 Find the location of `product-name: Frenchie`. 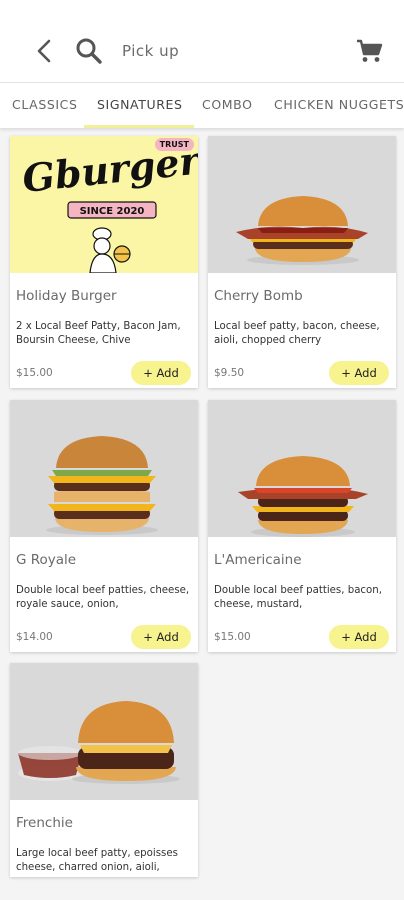

product-name: Frenchie is located at coordinates (44, 823).